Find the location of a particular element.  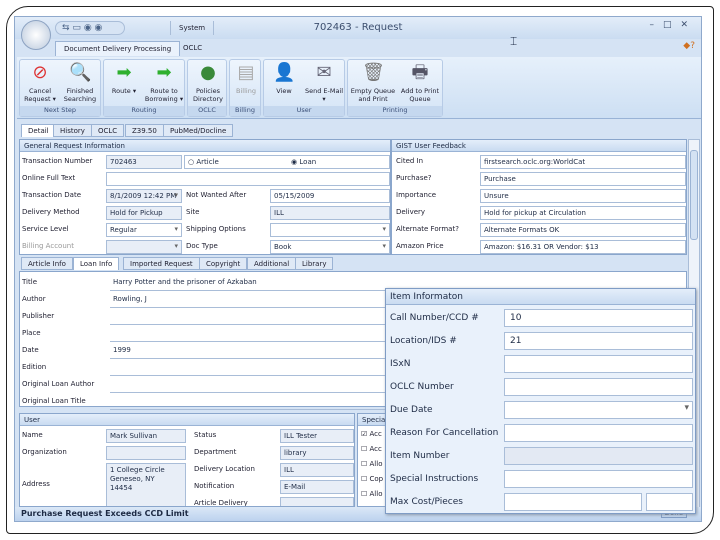

shipping-options-select is located at coordinates (330, 230).